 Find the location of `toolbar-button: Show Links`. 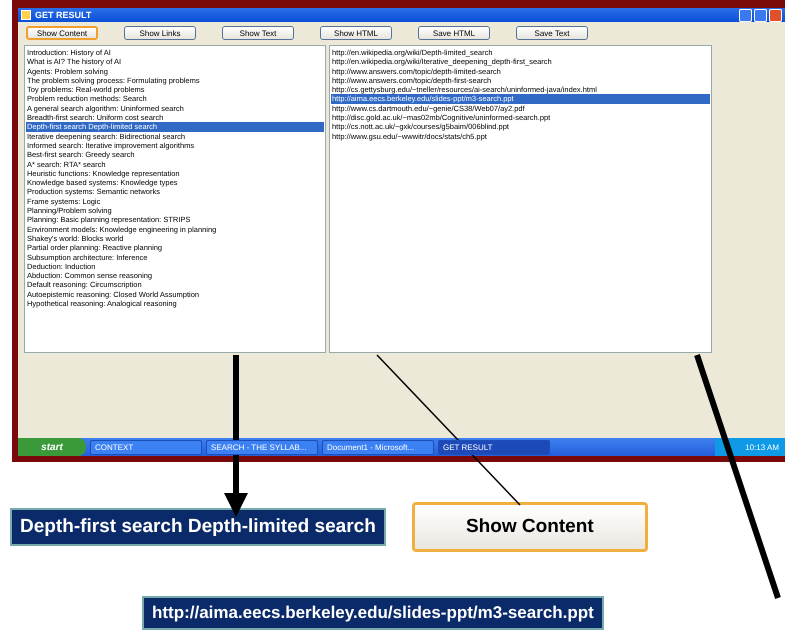

toolbar-button: Show Links is located at coordinates (160, 33).